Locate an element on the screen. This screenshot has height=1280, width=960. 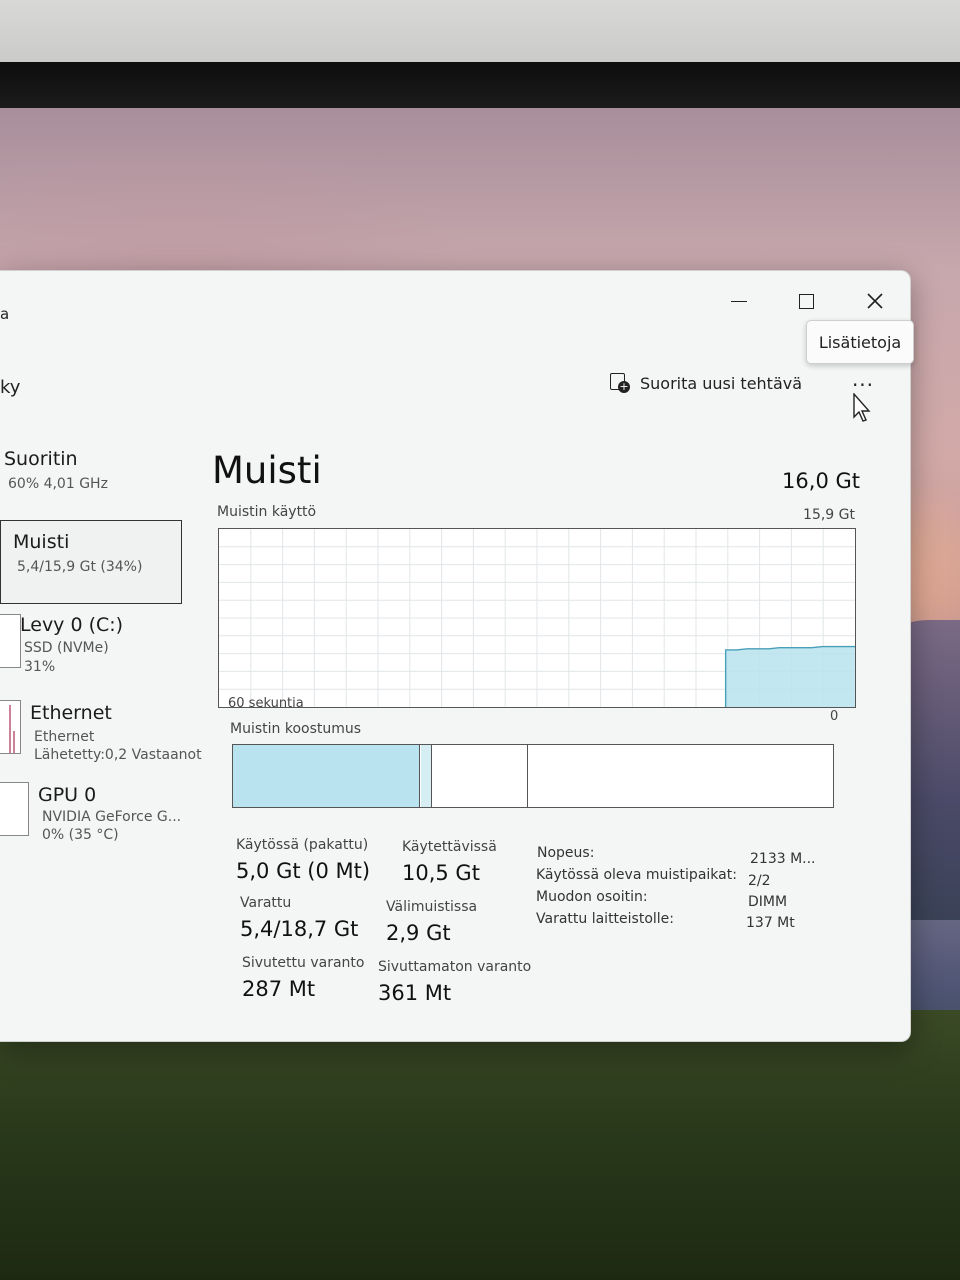
usage-graph-max: 15,9 Gt is located at coordinates (829, 515).